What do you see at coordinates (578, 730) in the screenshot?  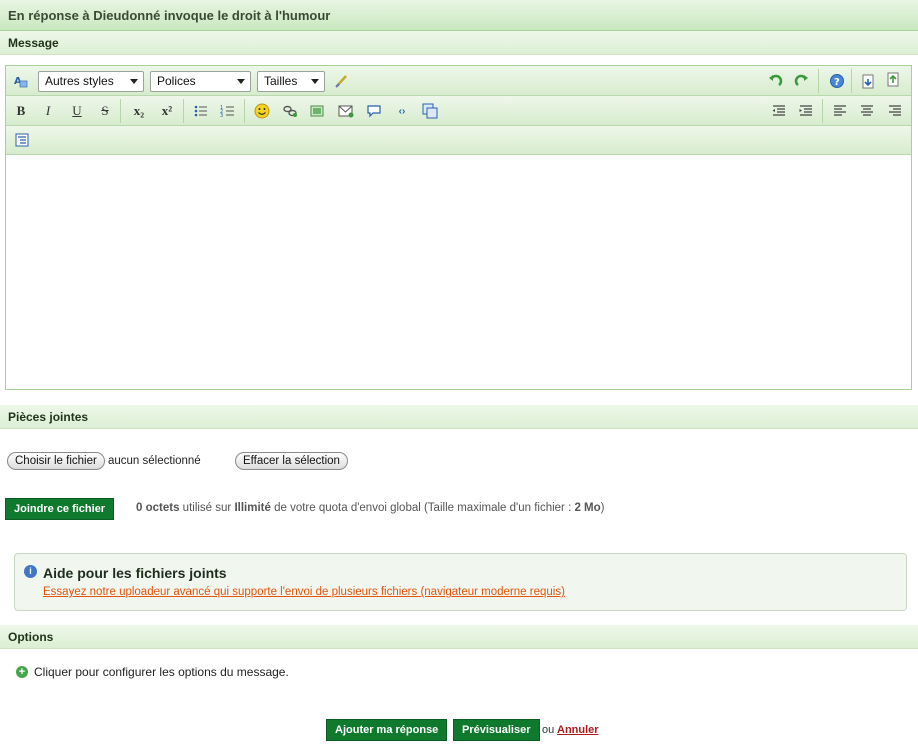 I see `cancel-link: Annuler` at bounding box center [578, 730].